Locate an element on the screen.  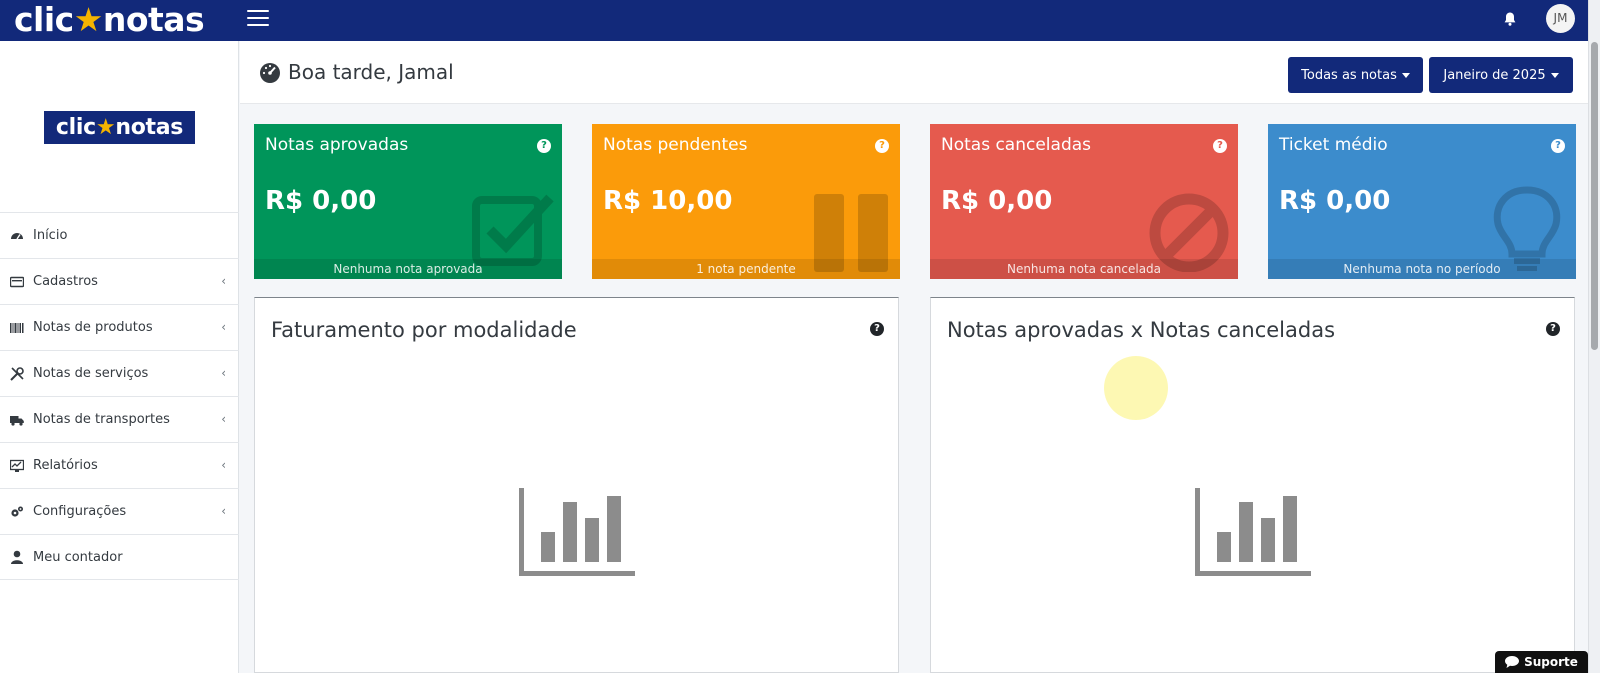
panel-title: Faturamento por modalidade is located at coordinates (424, 330).